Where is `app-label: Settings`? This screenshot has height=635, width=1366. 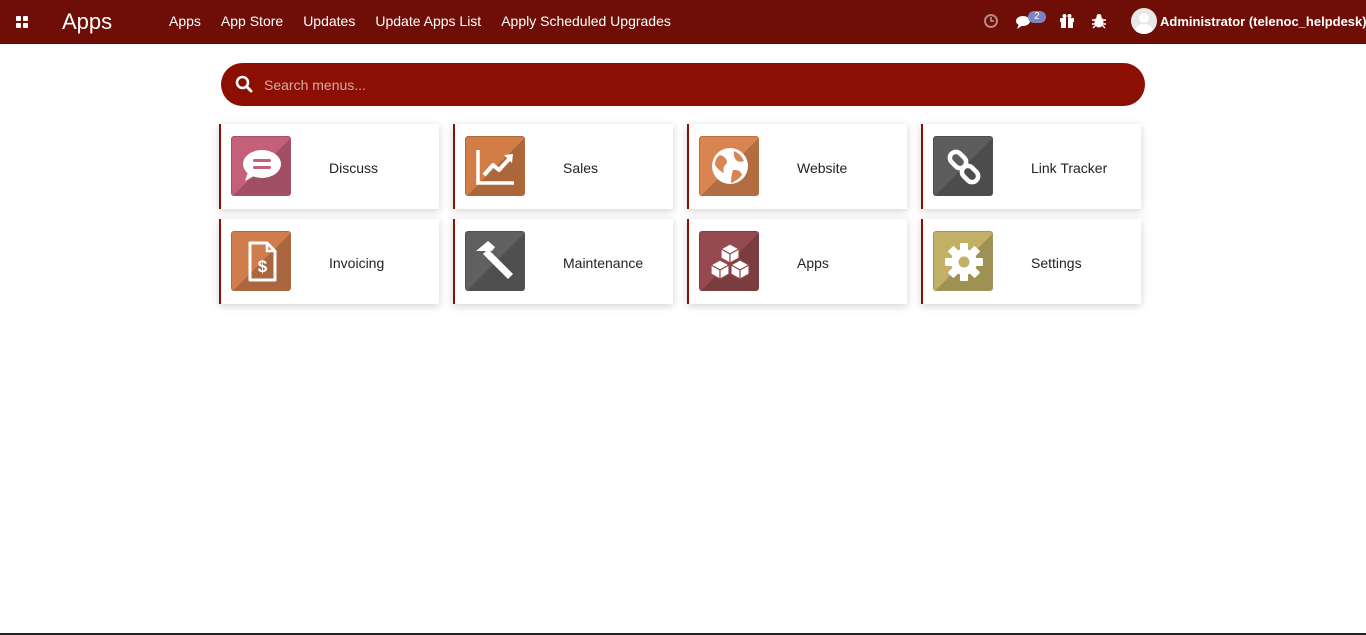 app-label: Settings is located at coordinates (1056, 263).